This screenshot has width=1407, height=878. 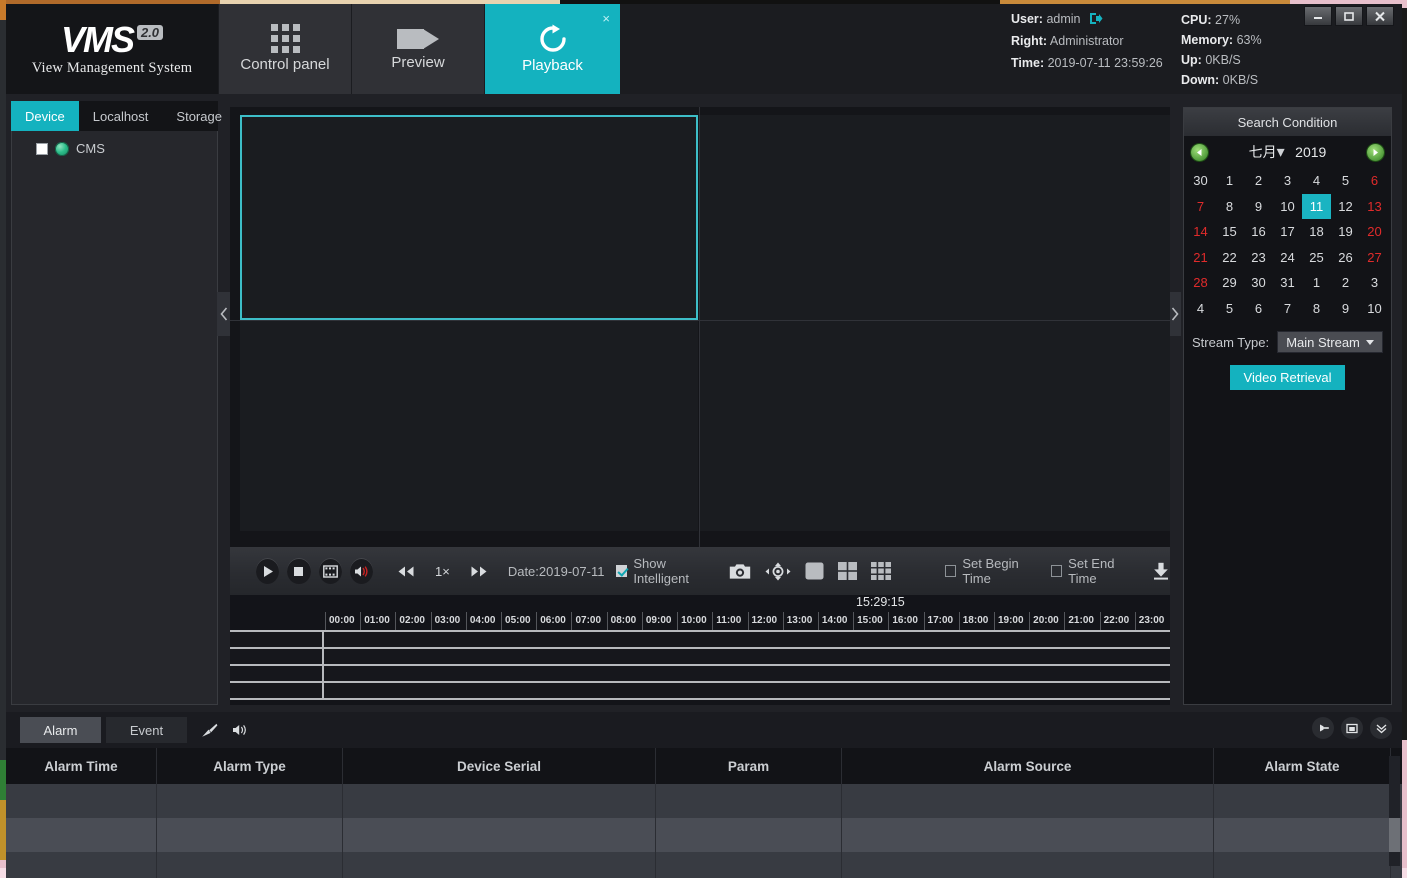 What do you see at coordinates (1349, 16) in the screenshot?
I see `maximize-button` at bounding box center [1349, 16].